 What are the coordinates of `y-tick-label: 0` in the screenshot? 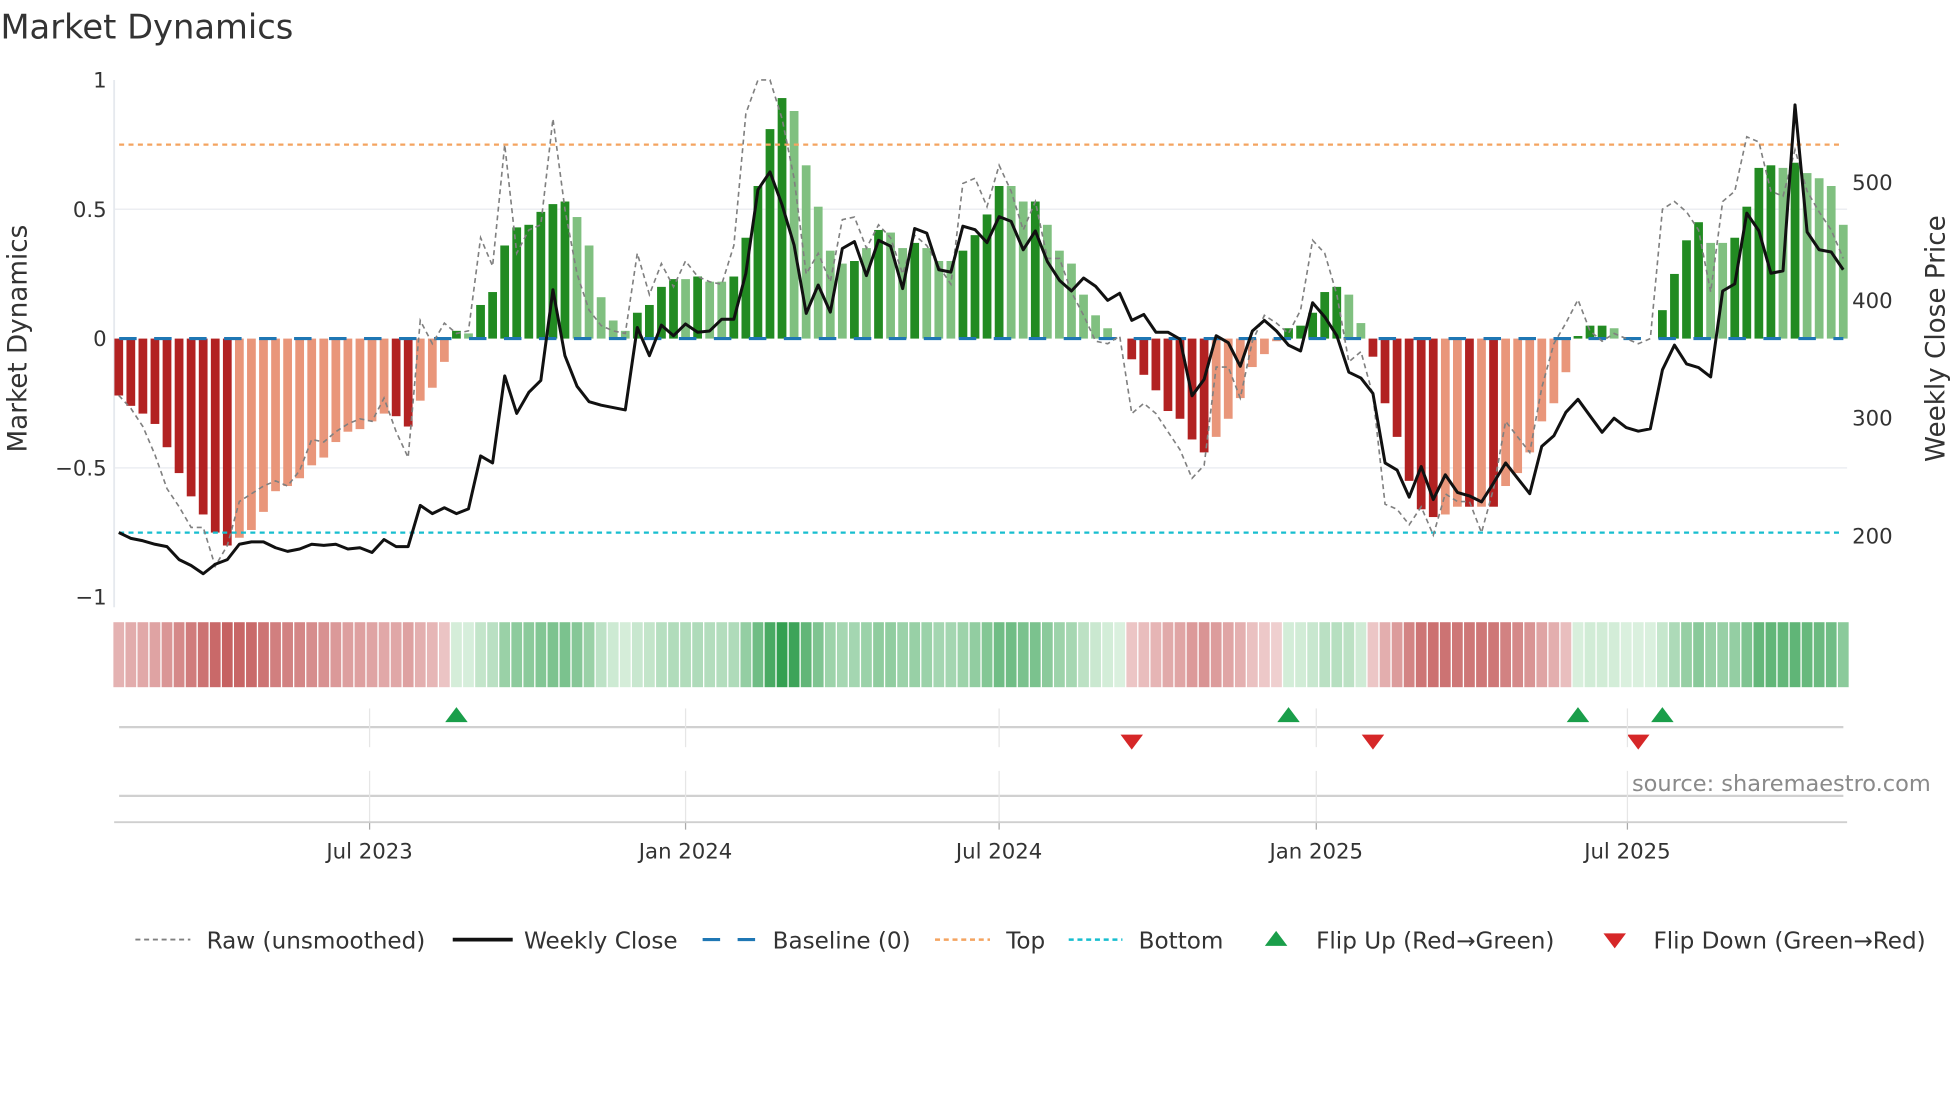 It's located at (100, 339).